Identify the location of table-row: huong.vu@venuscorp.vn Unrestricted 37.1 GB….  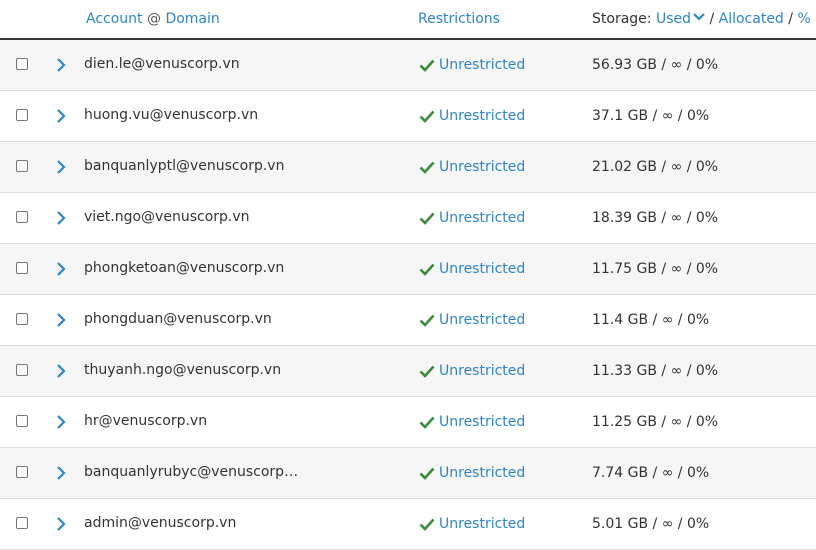
(408, 116).